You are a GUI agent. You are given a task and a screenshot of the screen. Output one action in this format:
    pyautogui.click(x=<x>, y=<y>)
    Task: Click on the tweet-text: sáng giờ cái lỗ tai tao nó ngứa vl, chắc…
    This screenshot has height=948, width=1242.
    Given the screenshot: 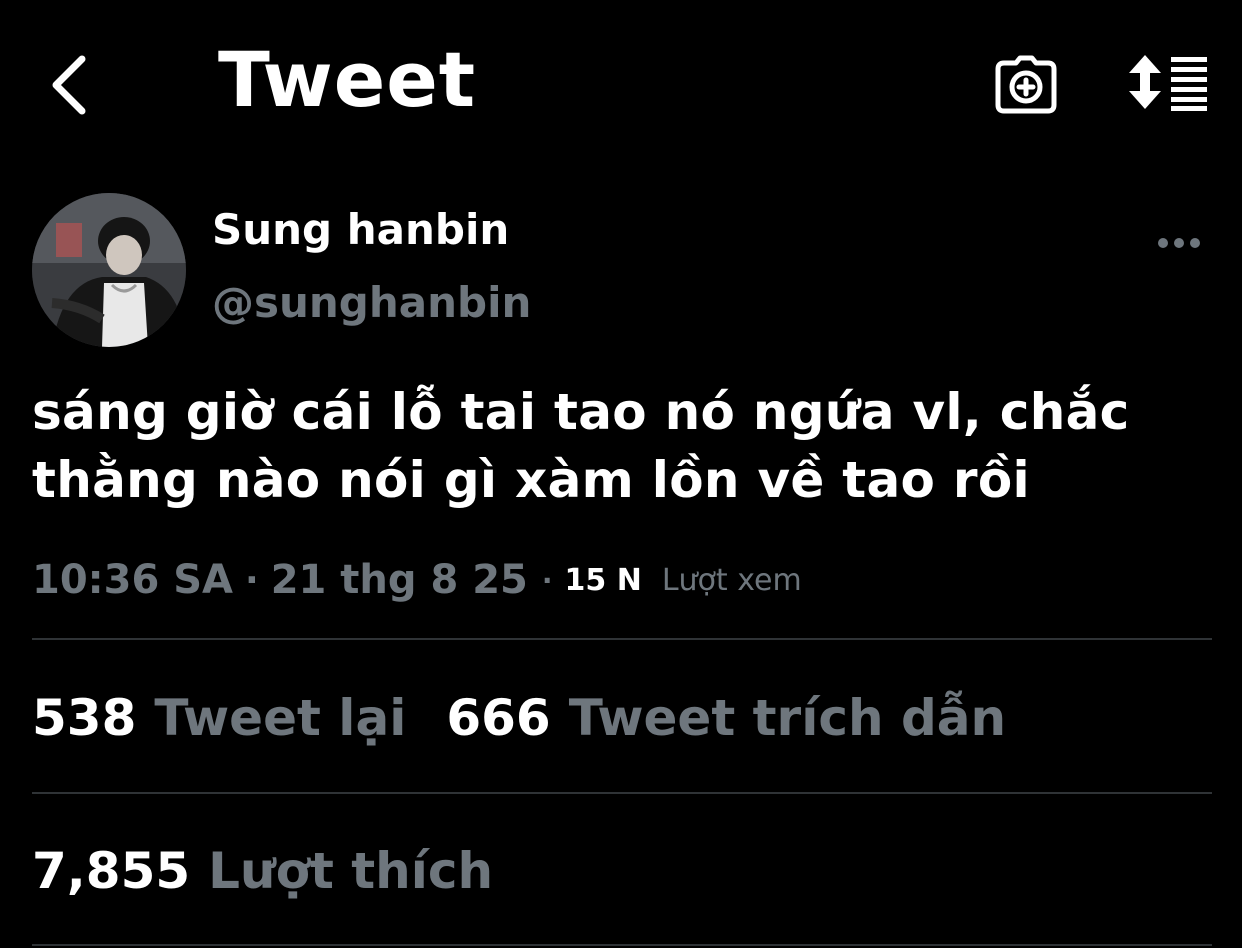 What is the action you would take?
    pyautogui.click(x=627, y=446)
    